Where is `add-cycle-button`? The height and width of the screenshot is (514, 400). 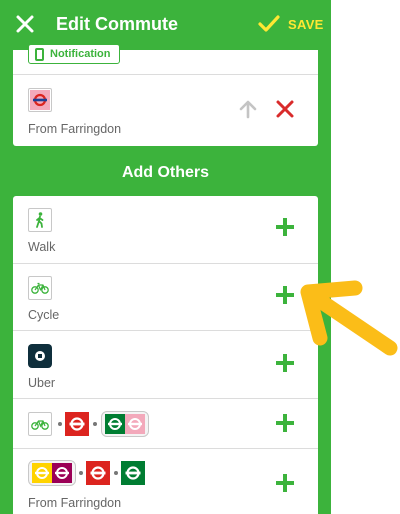
add-cycle-button is located at coordinates (285, 295).